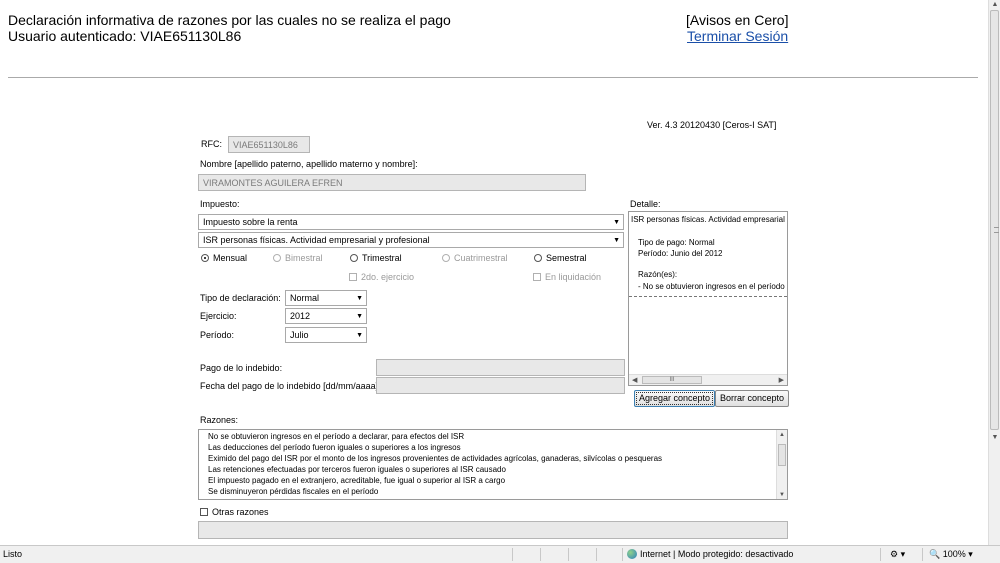  Describe the element at coordinates (573, 277) in the screenshot. I see `en-liquidacion-label: En liquidación` at that location.